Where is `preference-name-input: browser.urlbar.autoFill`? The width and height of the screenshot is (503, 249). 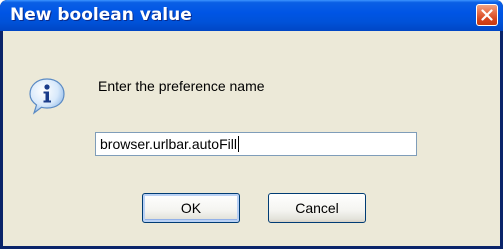
preference-name-input: browser.urlbar.autoFill is located at coordinates (256, 144).